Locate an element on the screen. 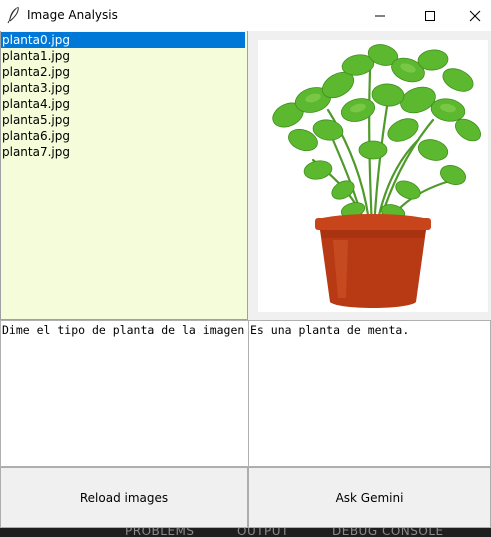  list-item: planta7.jpg is located at coordinates (124, 152).